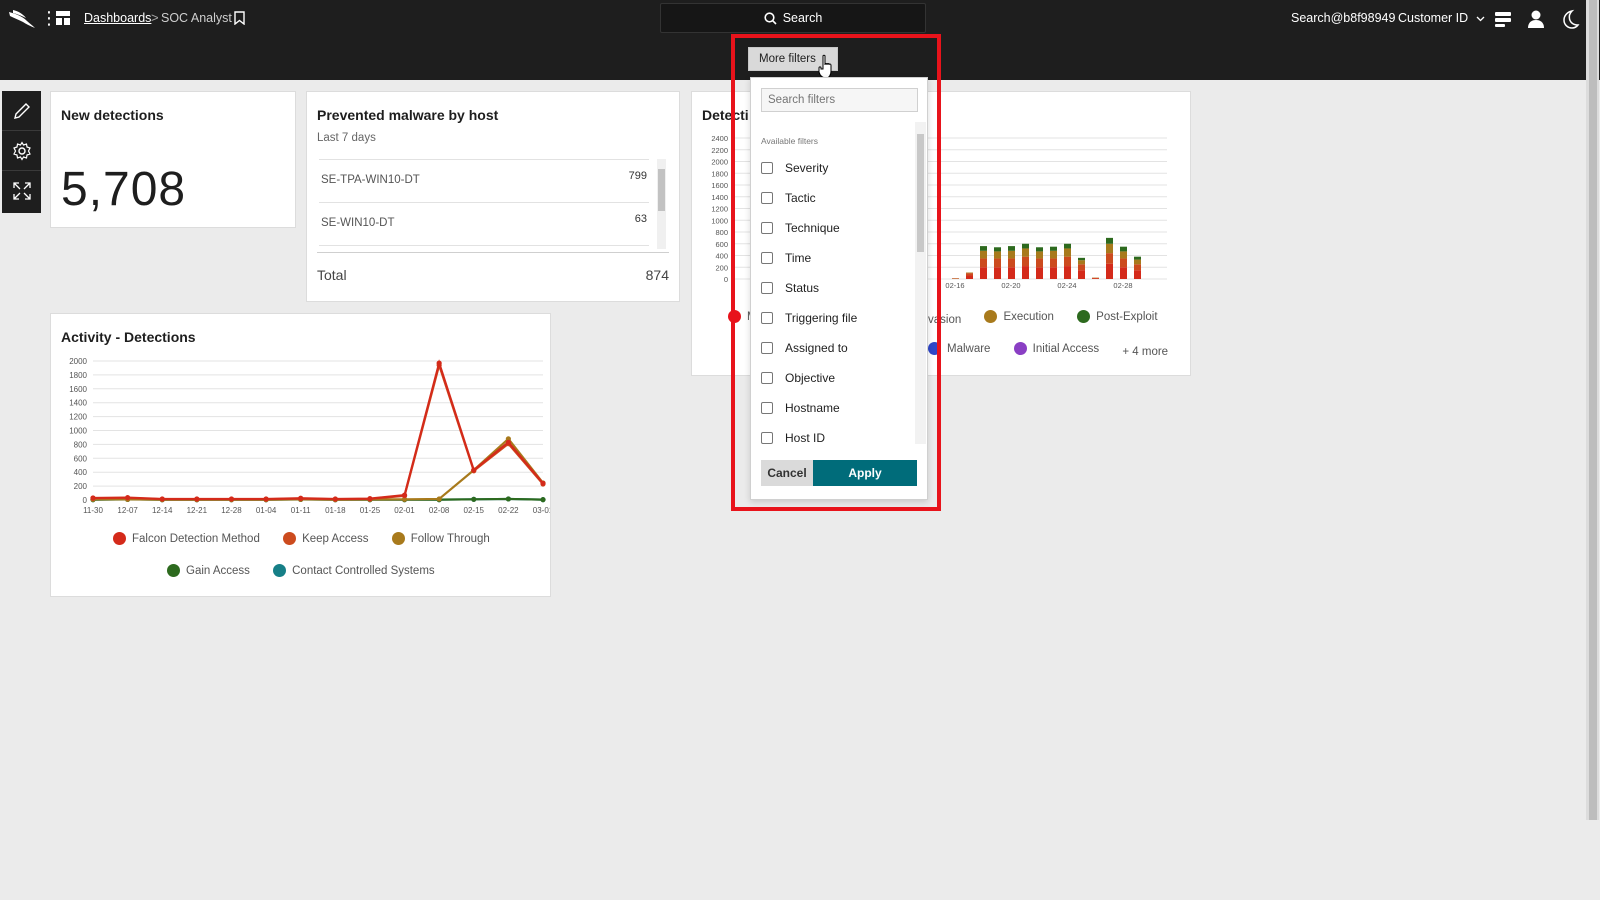 The image size is (1600, 900). Describe the element at coordinates (196, 18) in the screenshot. I see `breadcrumb-current: SOC Analyst` at that location.